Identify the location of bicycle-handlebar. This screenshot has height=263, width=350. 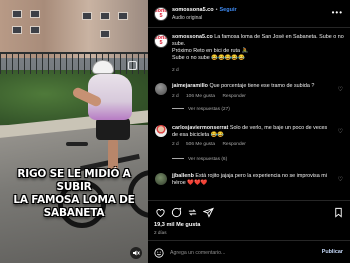
(77, 144).